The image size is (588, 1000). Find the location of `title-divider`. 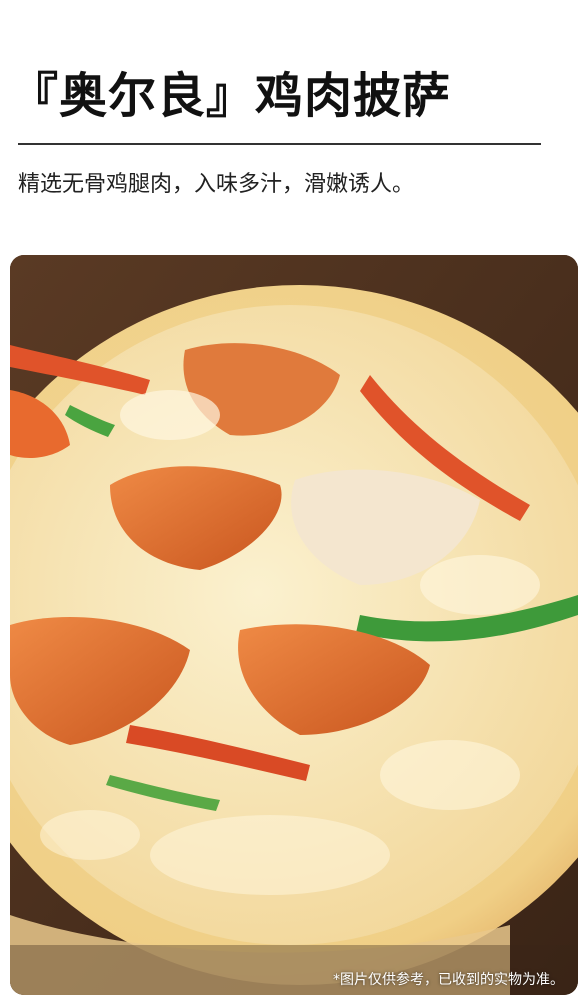

title-divider is located at coordinates (279, 144).